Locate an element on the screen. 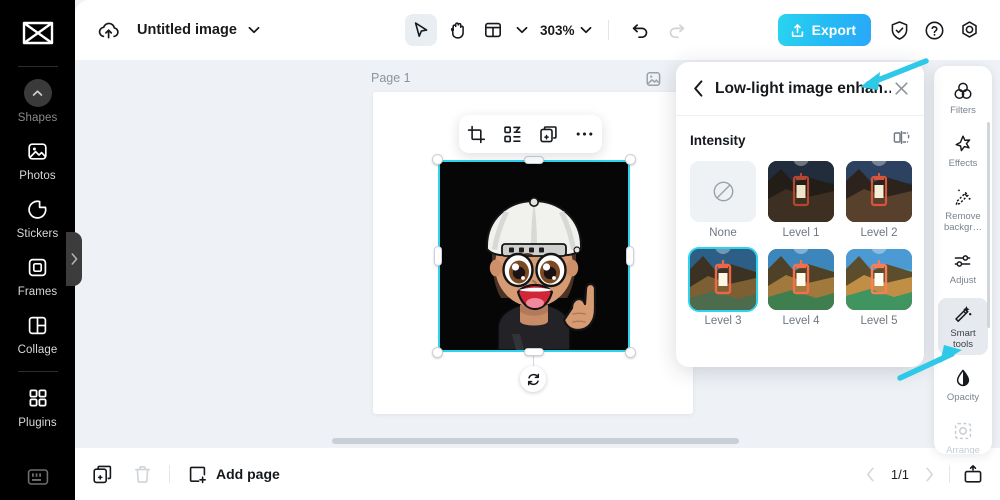 The image size is (1000, 500). before-after-compare-icon is located at coordinates (901, 137).